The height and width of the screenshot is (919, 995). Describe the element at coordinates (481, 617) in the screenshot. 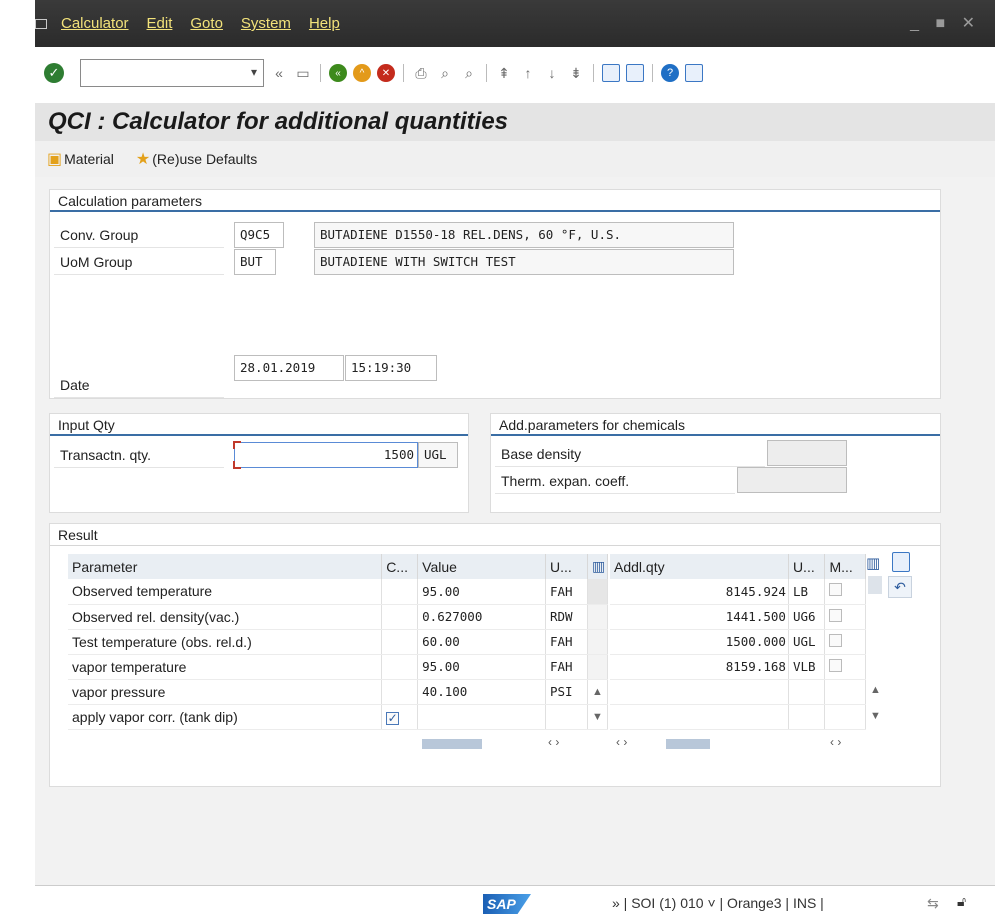

I see `cell-value: 0.627000` at that location.